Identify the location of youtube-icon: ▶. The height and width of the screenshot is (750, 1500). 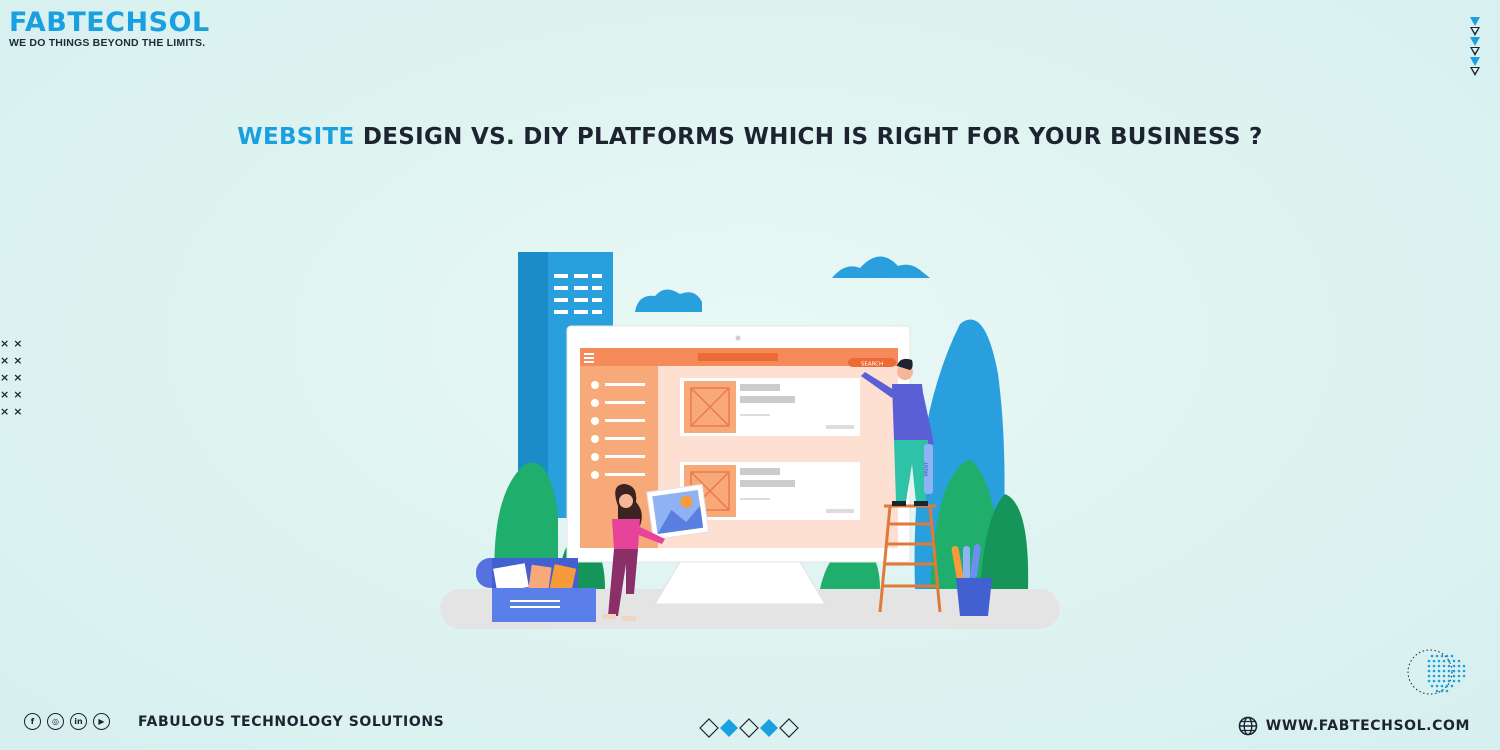
(101, 721).